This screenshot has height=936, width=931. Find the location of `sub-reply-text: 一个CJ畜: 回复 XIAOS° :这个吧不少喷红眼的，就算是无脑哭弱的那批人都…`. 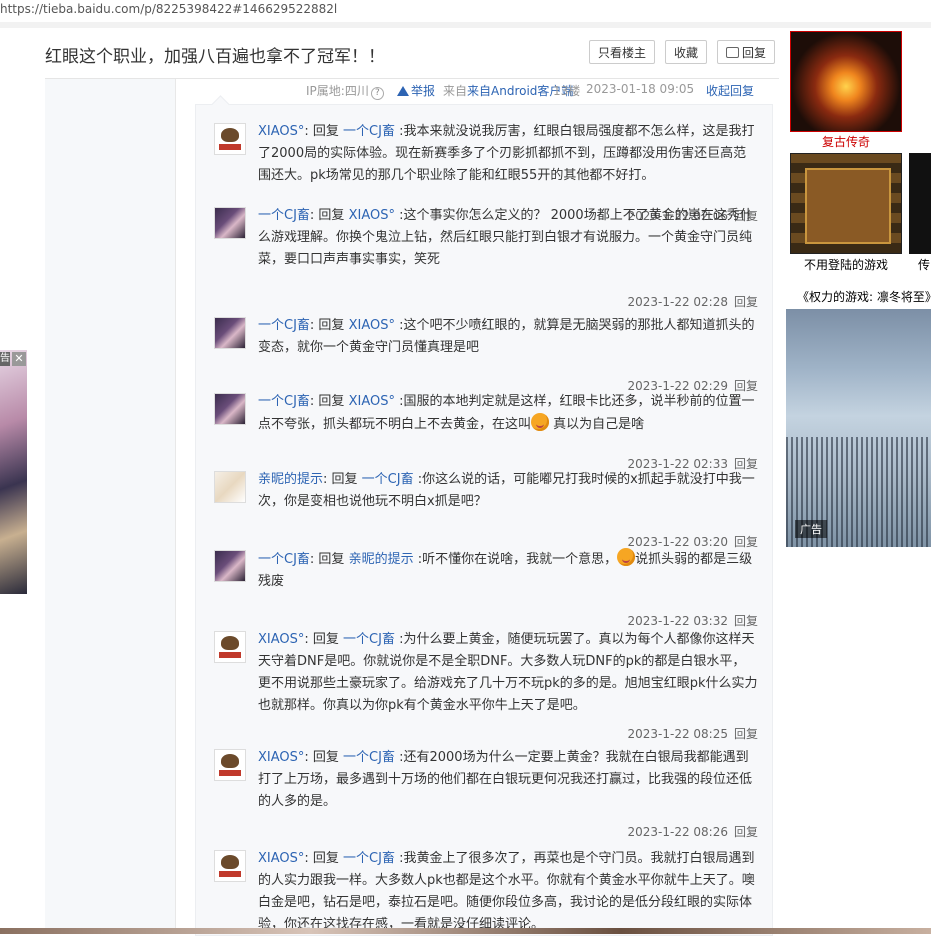

sub-reply-text: 一个CJ畜: 回复 XIAOS° :这个吧不少喷红眼的，就算是无脑哭弱的那批人都… is located at coordinates (508, 337).